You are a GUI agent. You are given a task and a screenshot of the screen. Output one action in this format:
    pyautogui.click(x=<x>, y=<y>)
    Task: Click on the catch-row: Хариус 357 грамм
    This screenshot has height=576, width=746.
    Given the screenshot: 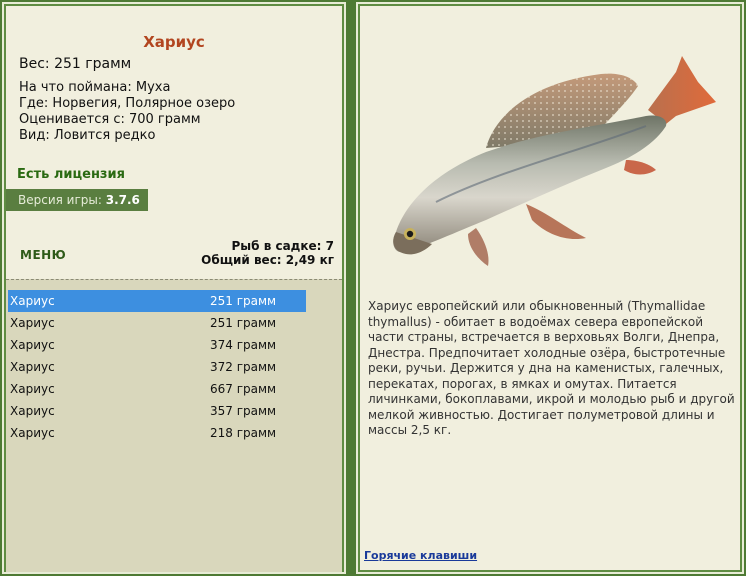 What is the action you would take?
    pyautogui.click(x=157, y=411)
    